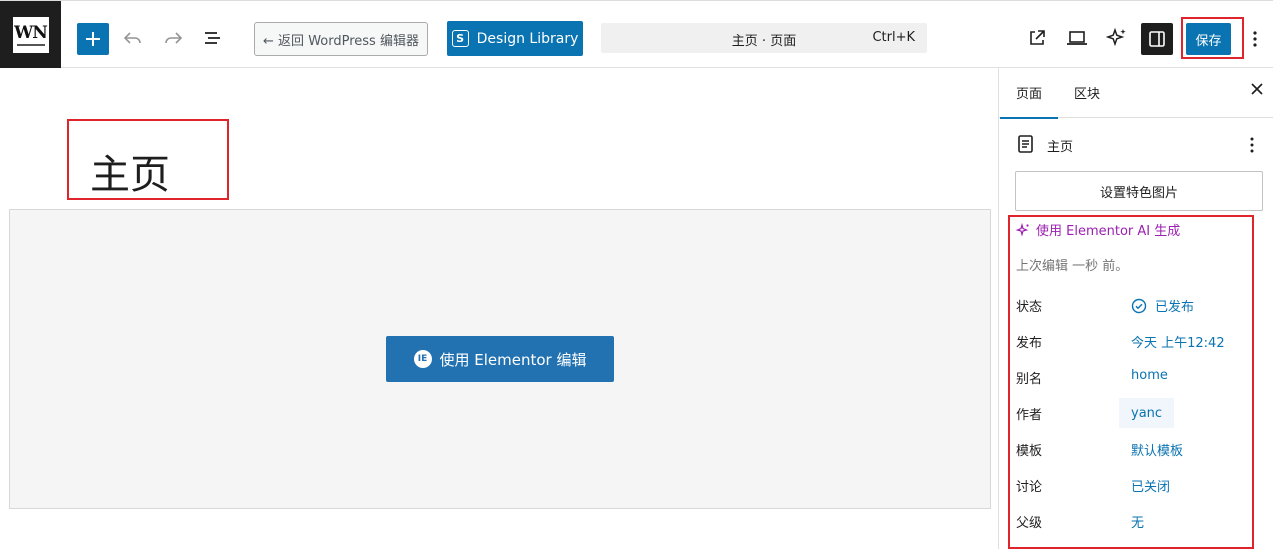 Image resolution: width=1273 pixels, height=549 pixels. I want to click on close-icon, so click(1257, 89).